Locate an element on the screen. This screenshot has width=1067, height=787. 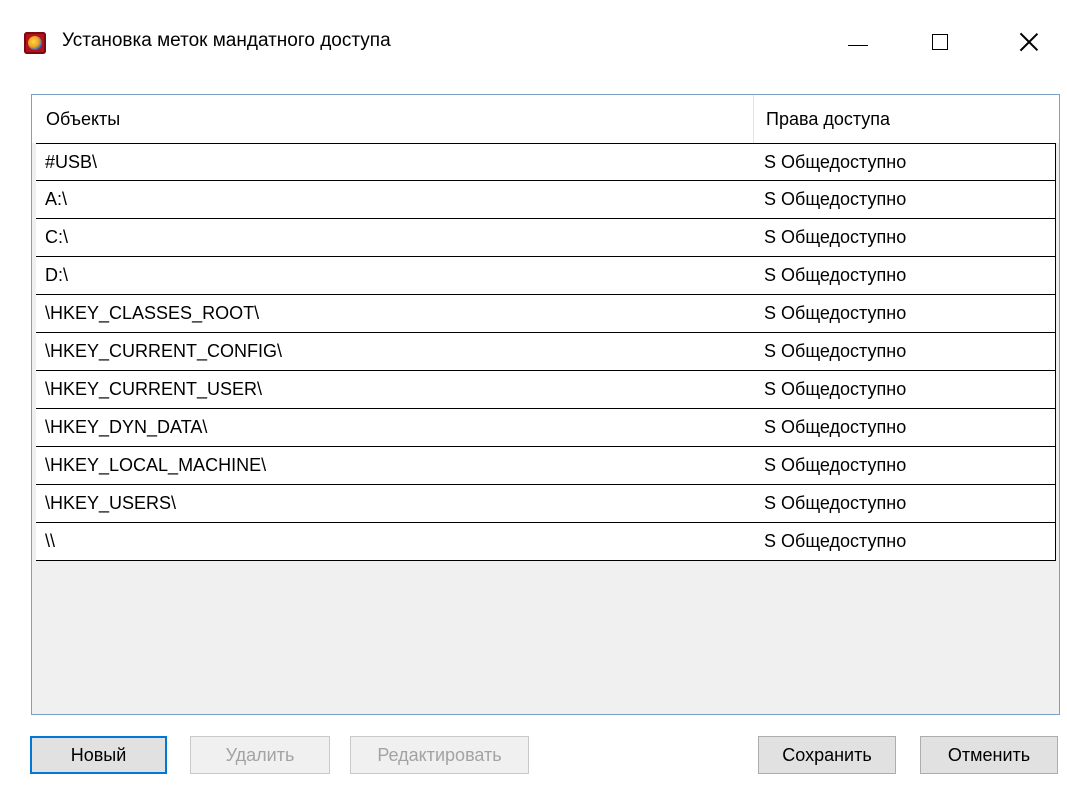
table-row: \HKEY_DYN_DATA\ S Общедоступно is located at coordinates (545, 428).